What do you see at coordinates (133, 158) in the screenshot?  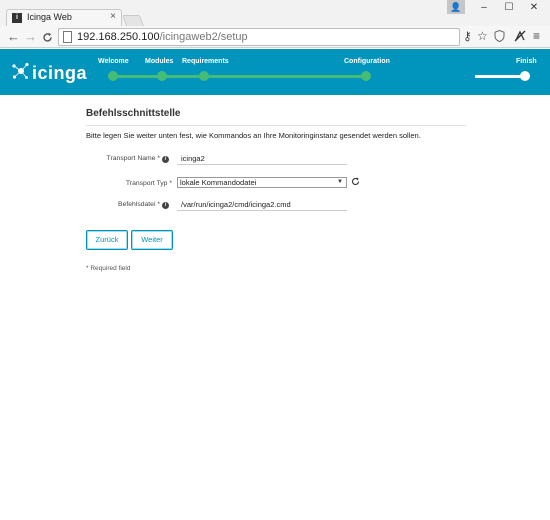 I see `transport-name-label-text: Transport Name *` at bounding box center [133, 158].